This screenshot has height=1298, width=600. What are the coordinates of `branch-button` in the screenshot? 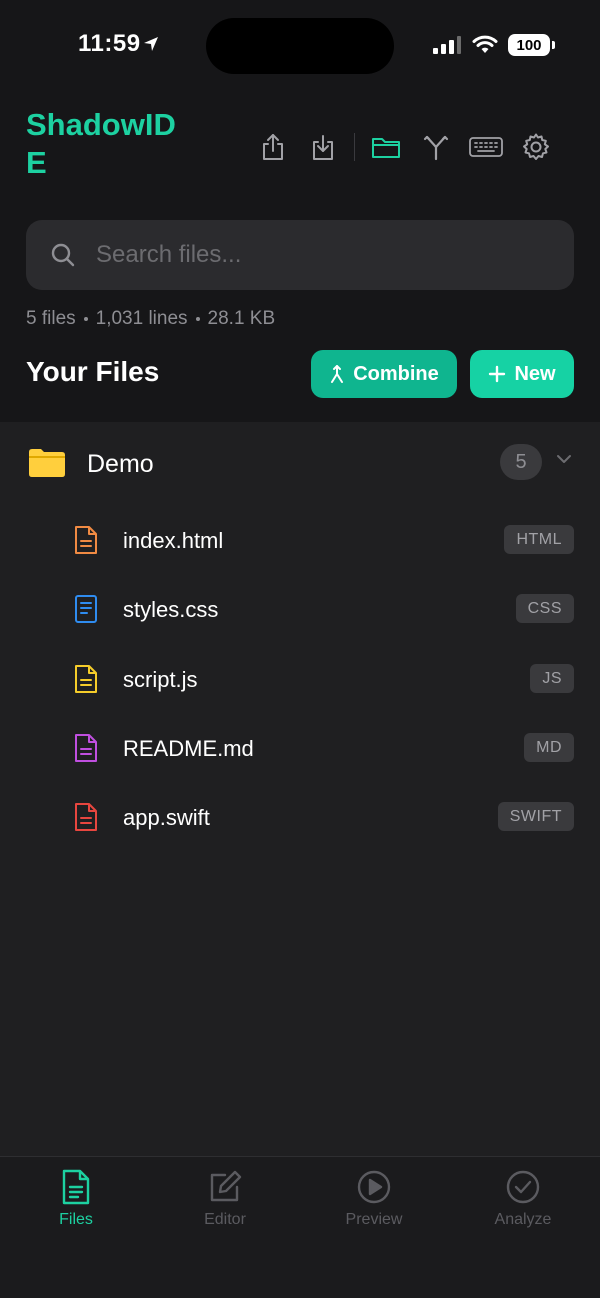 It's located at (436, 147).